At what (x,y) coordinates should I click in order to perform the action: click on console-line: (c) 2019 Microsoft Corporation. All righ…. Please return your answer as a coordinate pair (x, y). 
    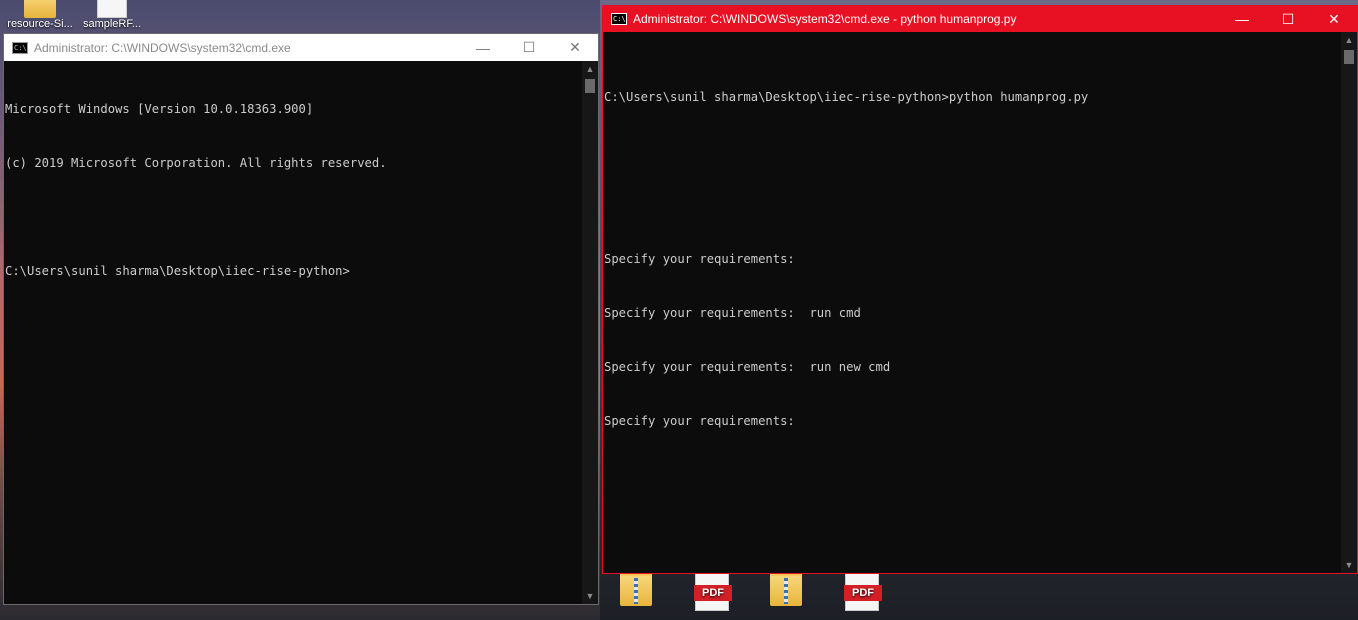
    Looking at the image, I should click on (196, 163).